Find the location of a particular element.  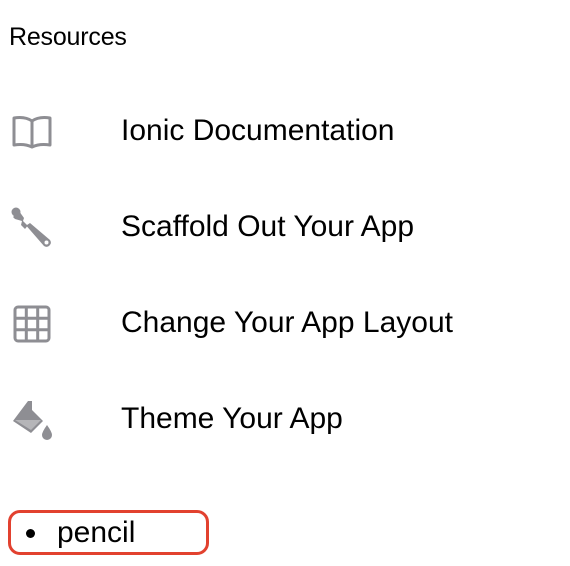

pencil-annotation: pencil is located at coordinates (108, 532).